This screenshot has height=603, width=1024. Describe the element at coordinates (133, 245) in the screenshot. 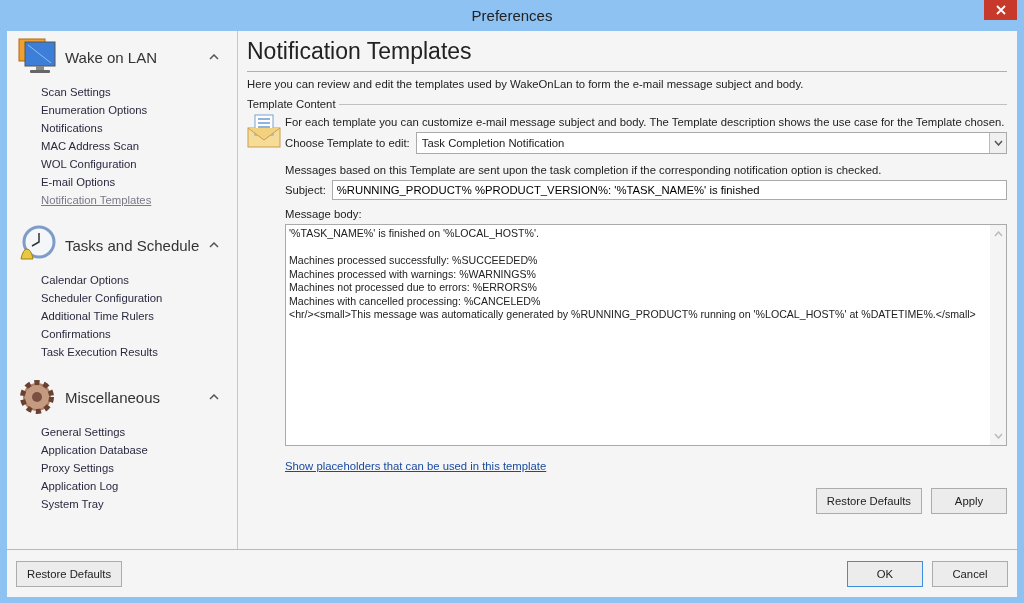

I see `section-title: Tasks and Schedule` at that location.